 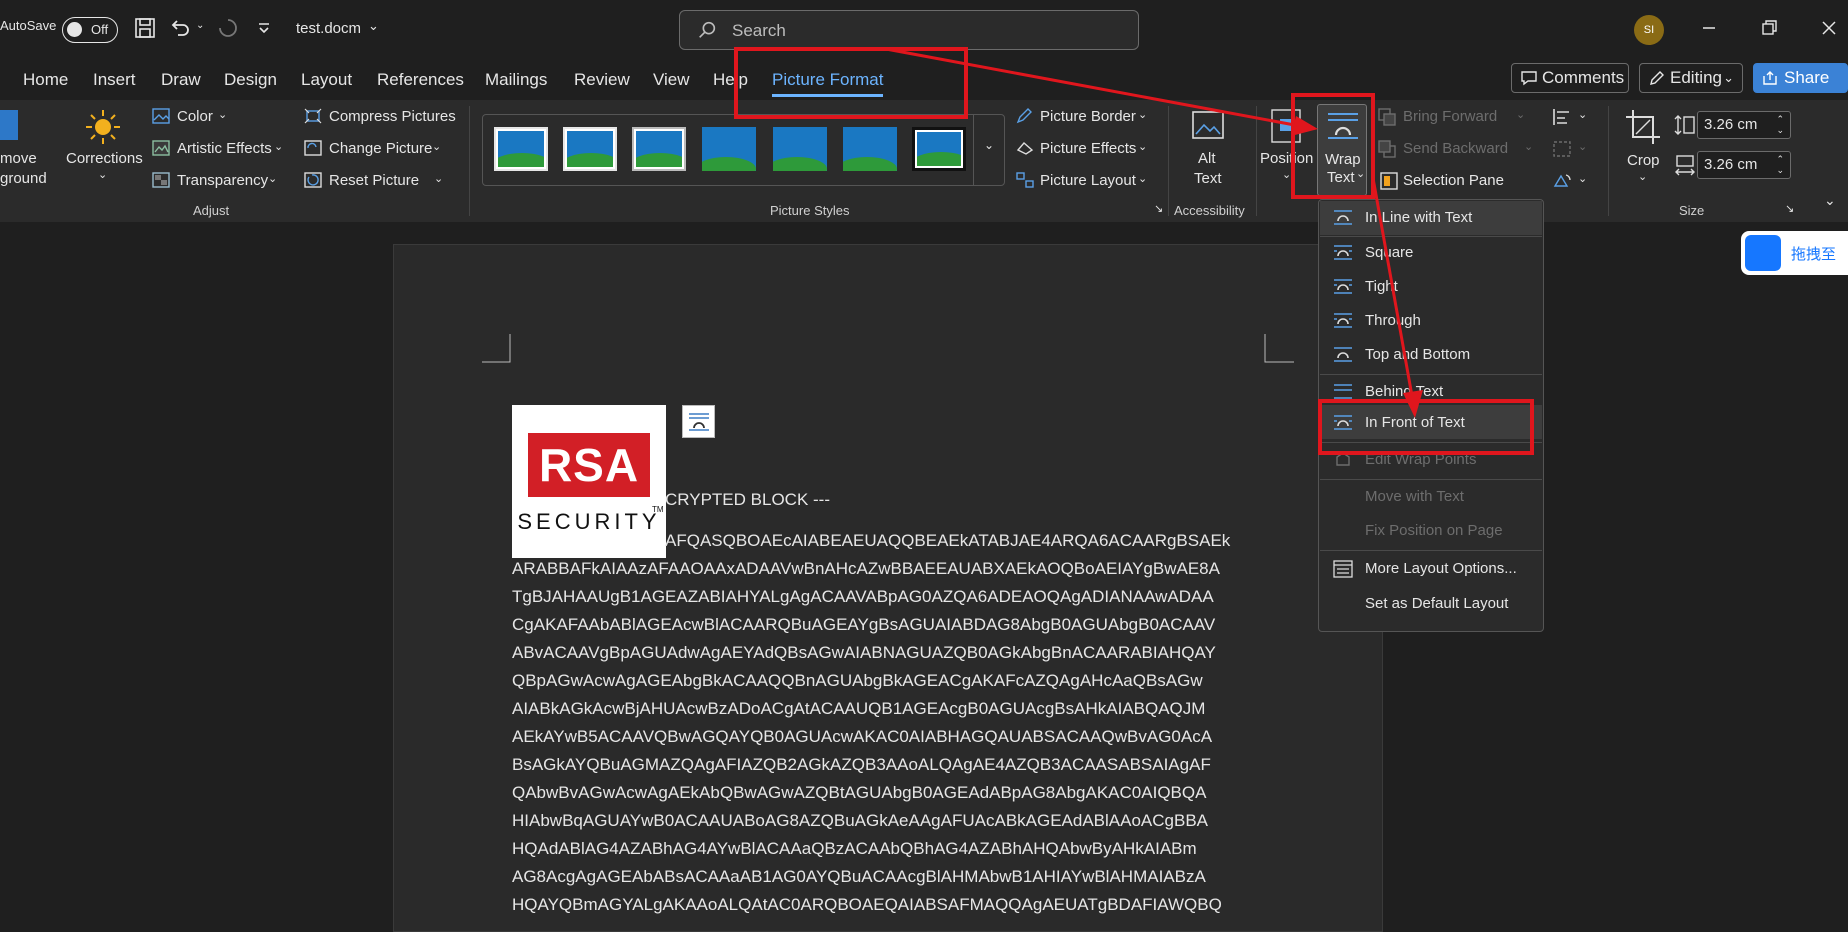 I want to click on annotation-arrows, so click(x=1154, y=232).